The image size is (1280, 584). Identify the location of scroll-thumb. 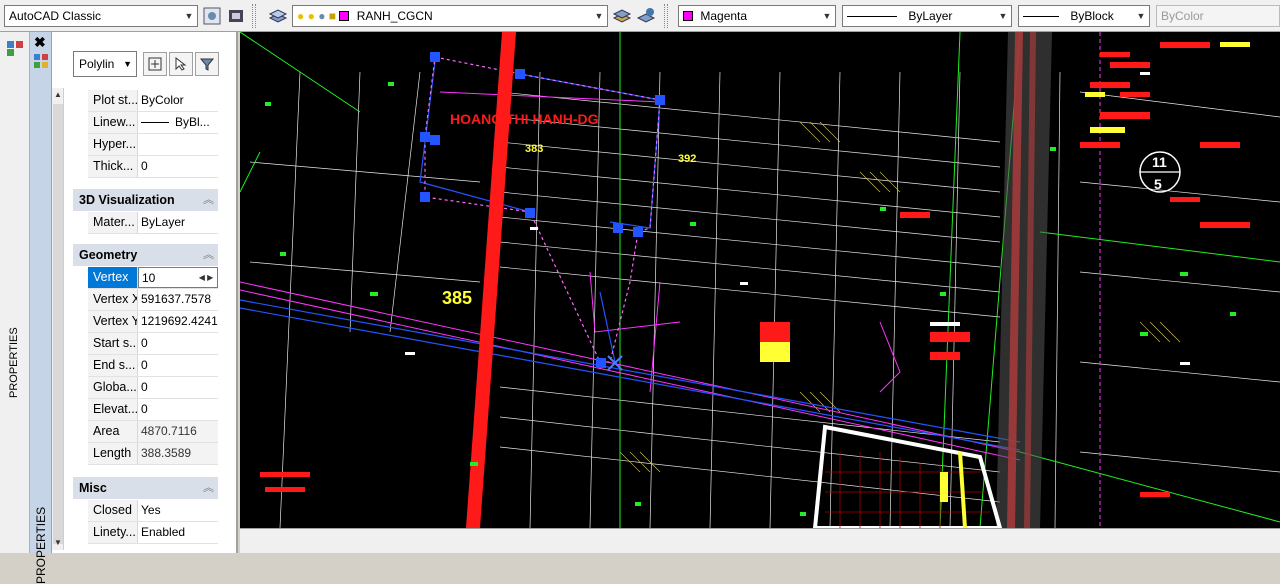
(58, 324).